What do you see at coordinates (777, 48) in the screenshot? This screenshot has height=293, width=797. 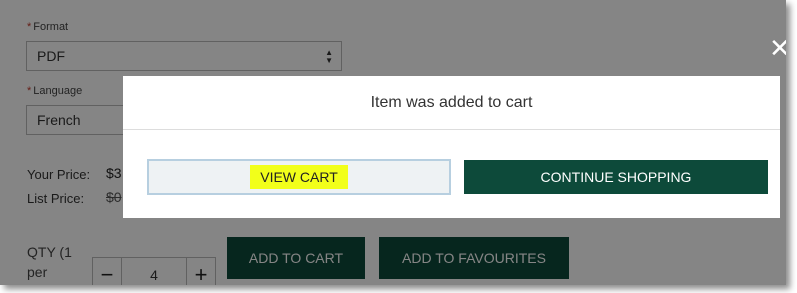 I see `close-icon: ✕` at bounding box center [777, 48].